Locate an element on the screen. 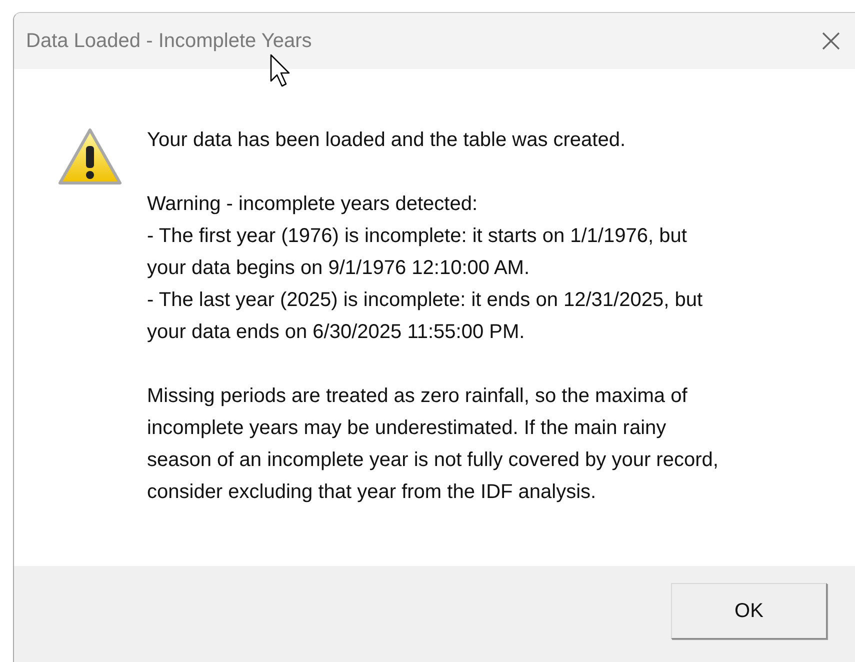 The height and width of the screenshot is (662, 855). ok-button: OK is located at coordinates (749, 611).